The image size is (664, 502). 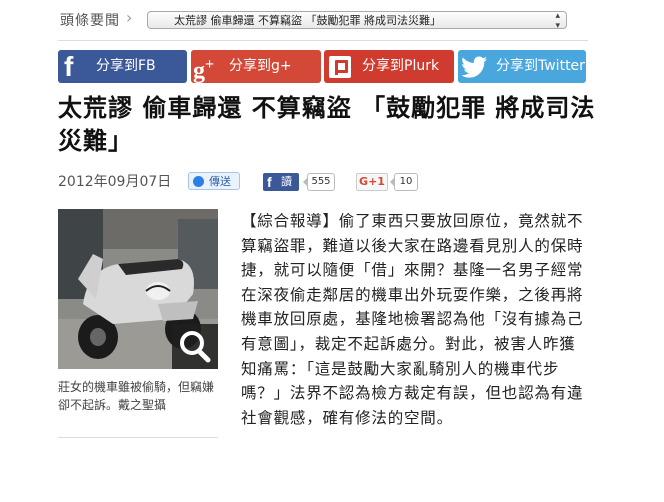 What do you see at coordinates (129, 17) in the screenshot?
I see `chevron-right-icon: ›` at bounding box center [129, 17].